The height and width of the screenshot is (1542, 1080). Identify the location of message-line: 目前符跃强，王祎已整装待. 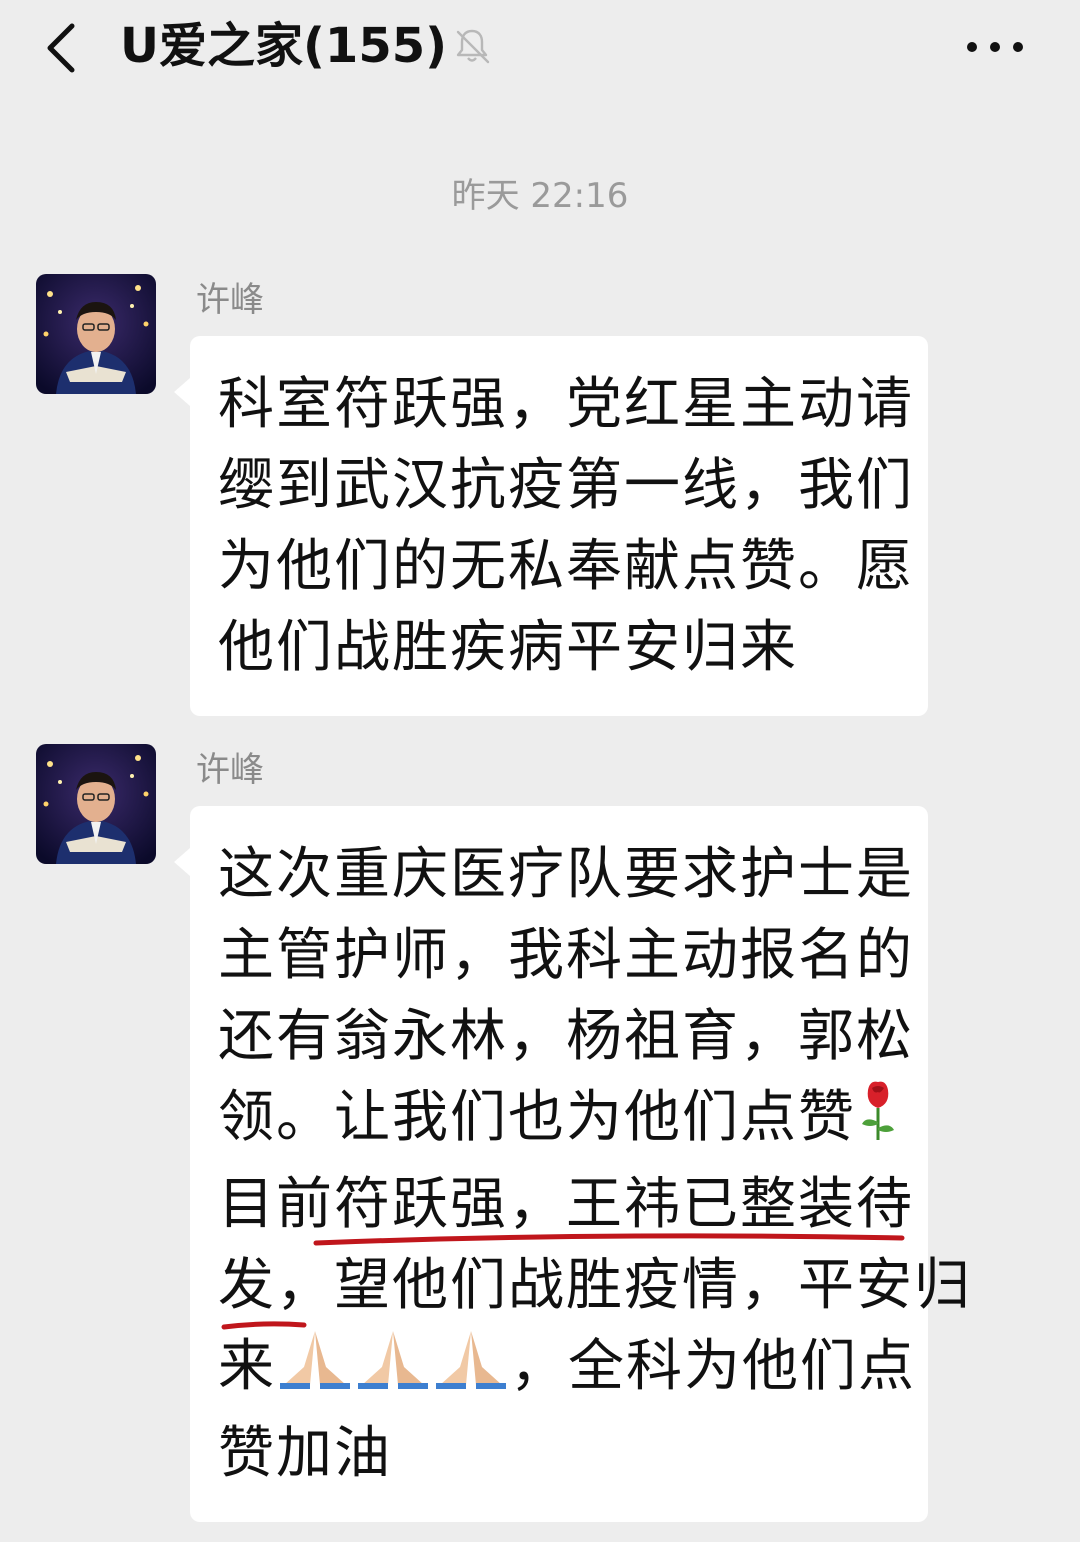
(566, 1204).